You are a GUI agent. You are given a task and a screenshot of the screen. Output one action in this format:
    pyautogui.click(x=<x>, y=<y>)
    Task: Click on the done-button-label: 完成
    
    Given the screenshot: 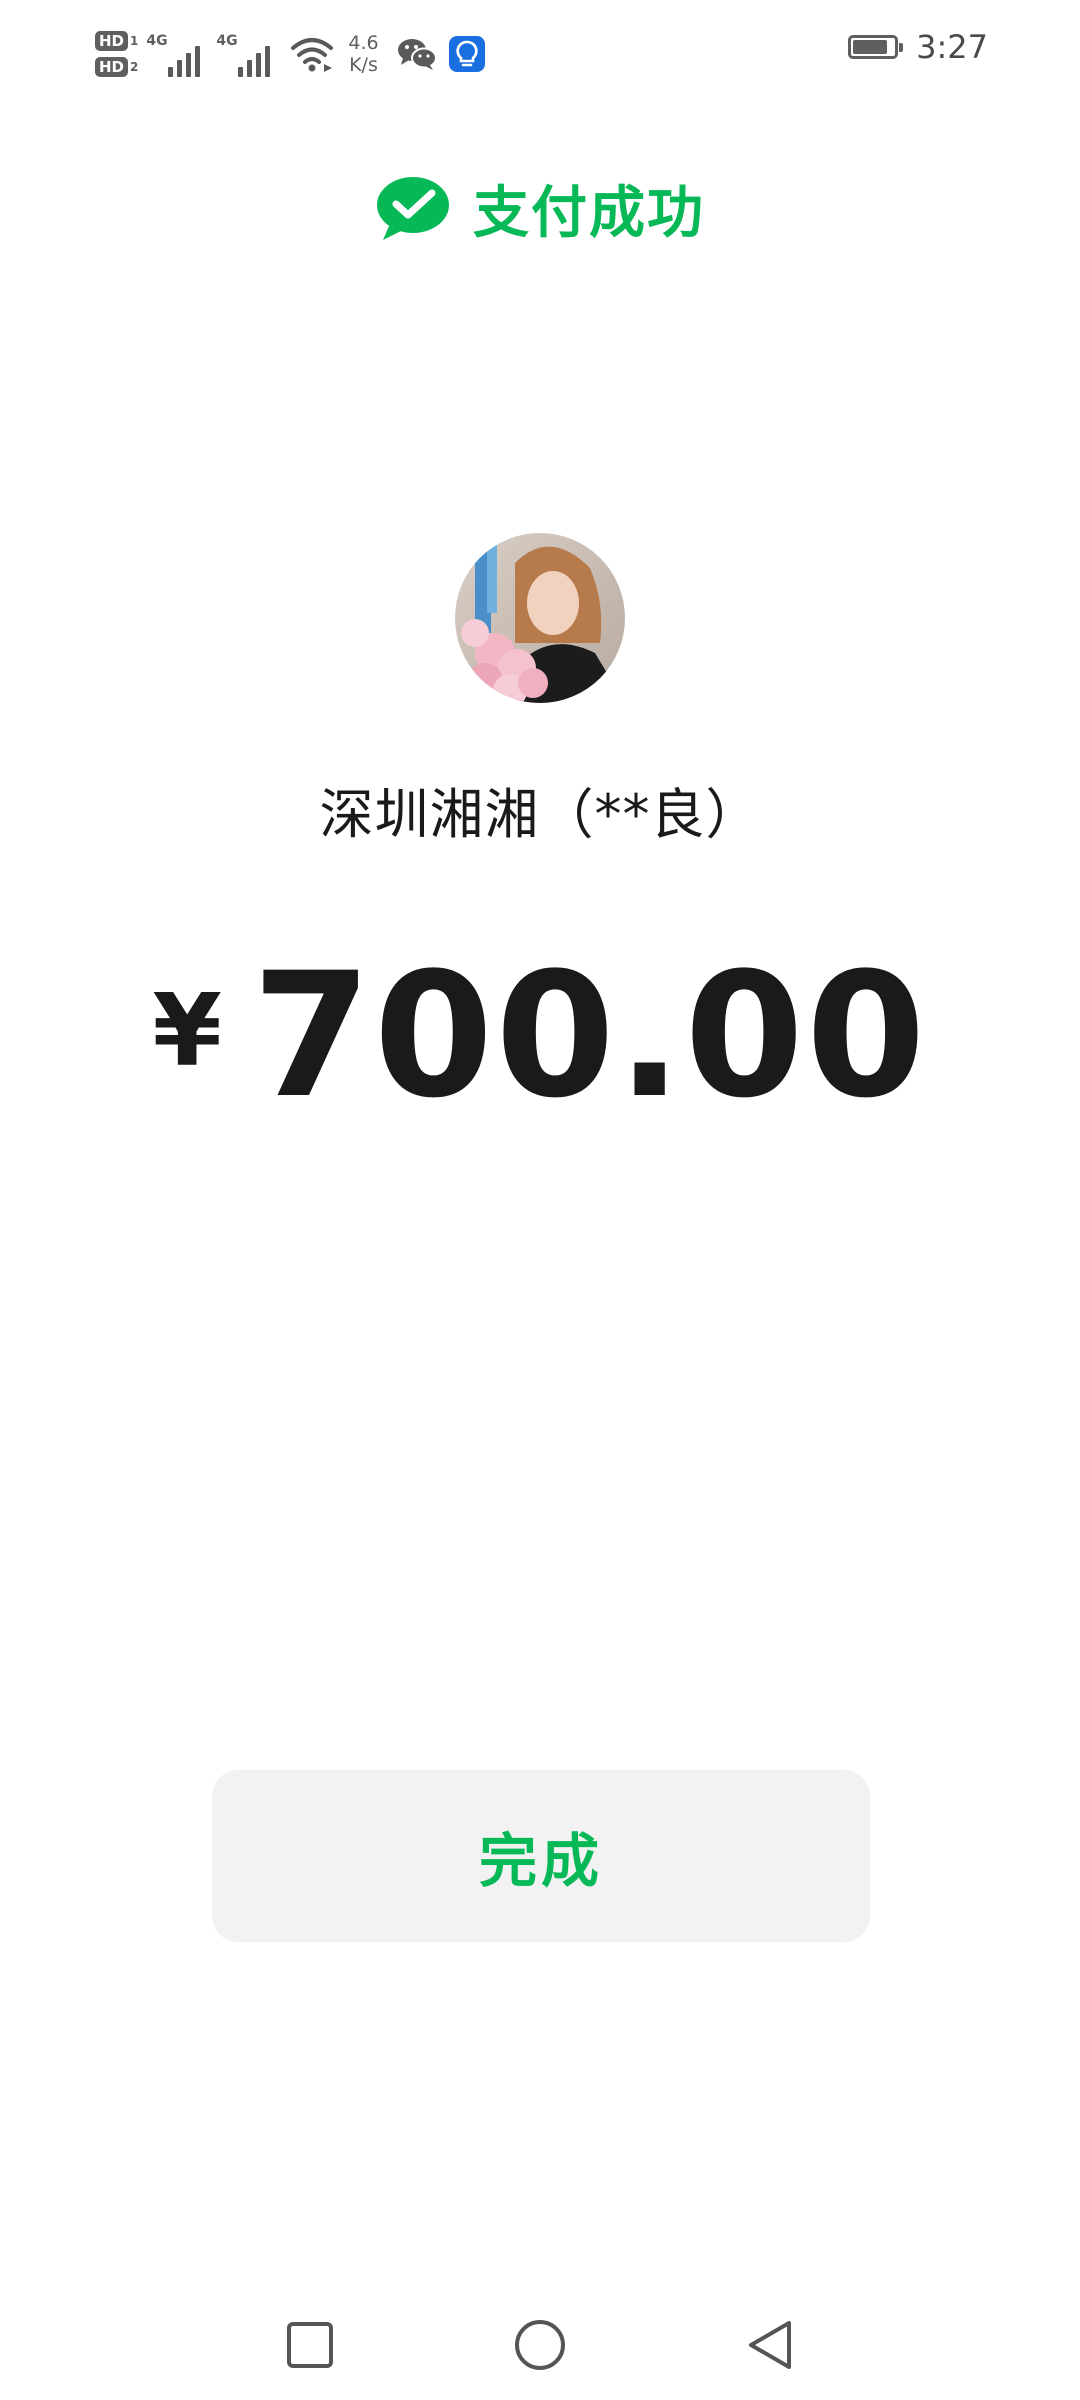 What is the action you would take?
    pyautogui.click(x=540, y=1861)
    